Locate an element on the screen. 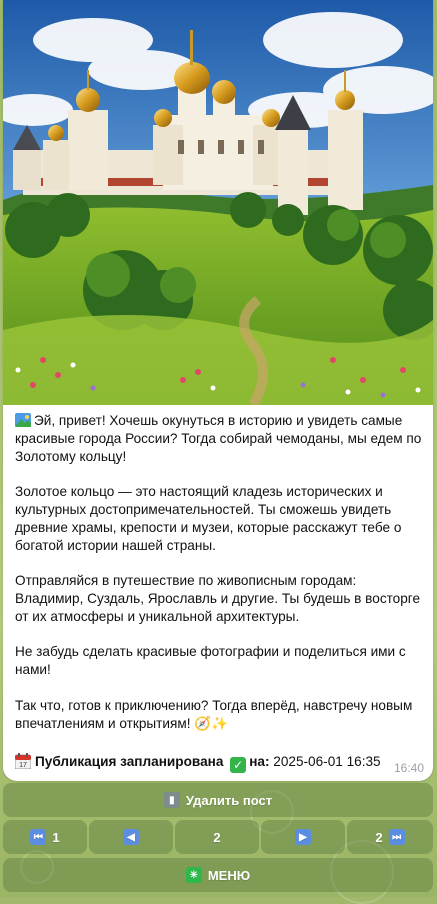 This screenshot has width=437, height=904. last-page-label: 2 is located at coordinates (379, 837).